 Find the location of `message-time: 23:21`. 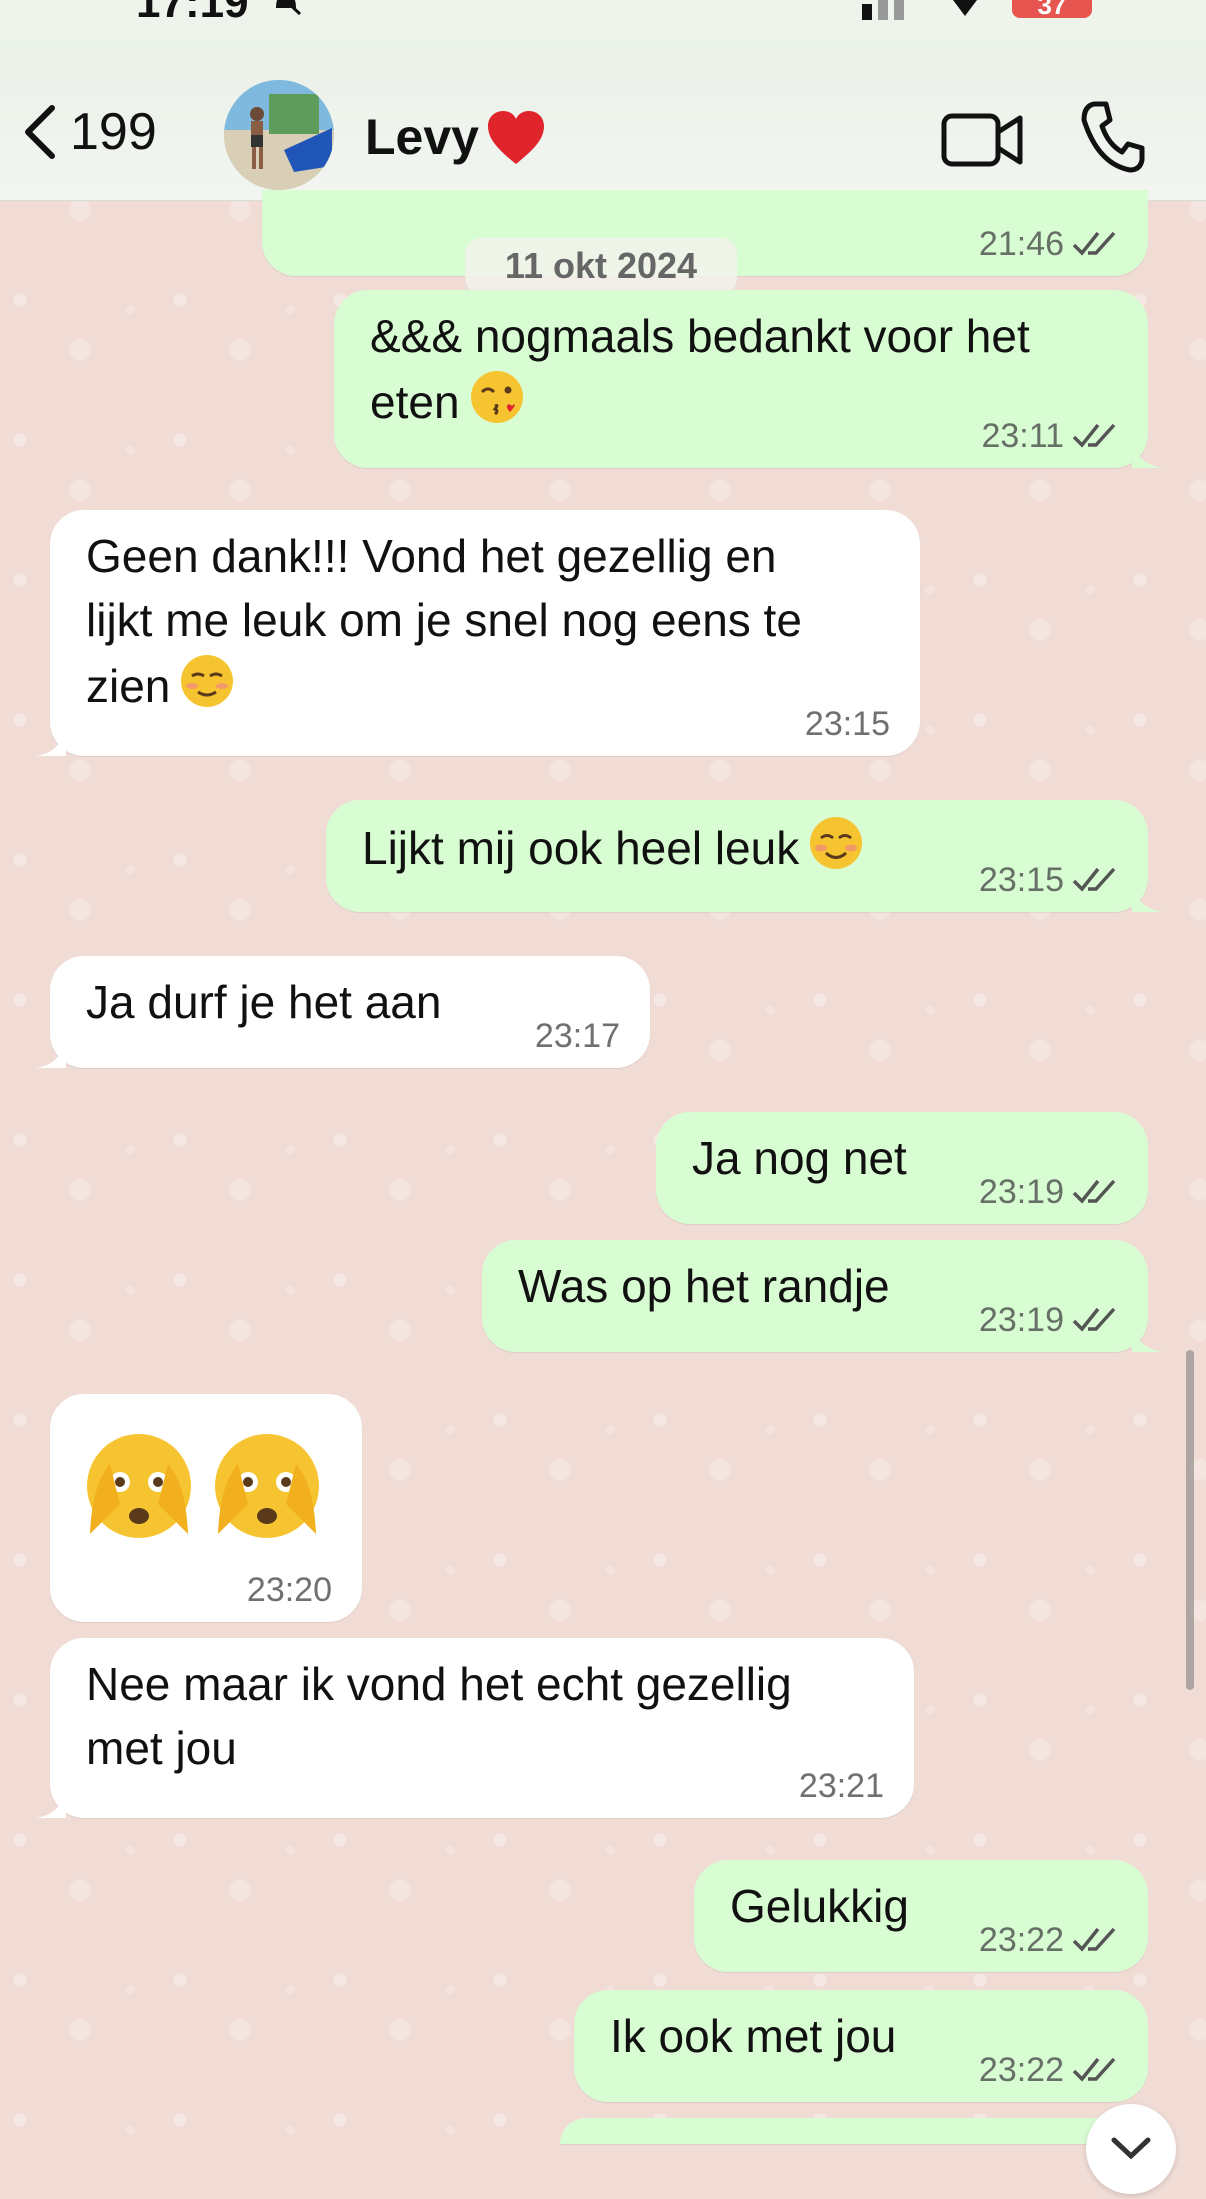

message-time: 23:21 is located at coordinates (841, 1786).